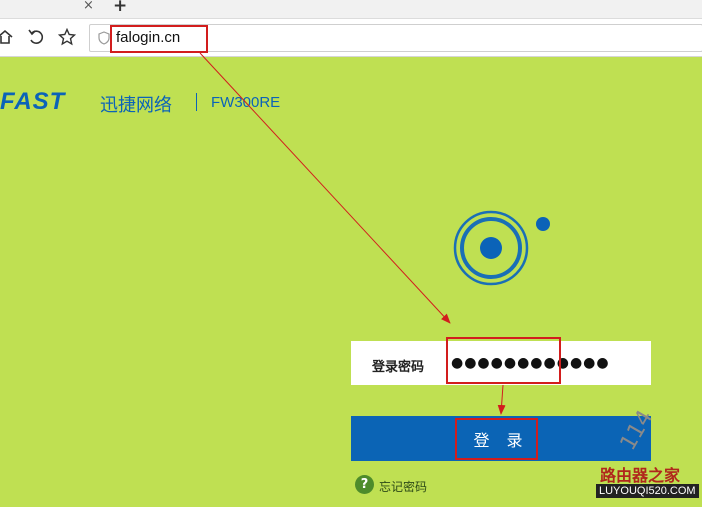 The image size is (702, 507). Describe the element at coordinates (104, 37) in the screenshot. I see `shield-icon` at that location.